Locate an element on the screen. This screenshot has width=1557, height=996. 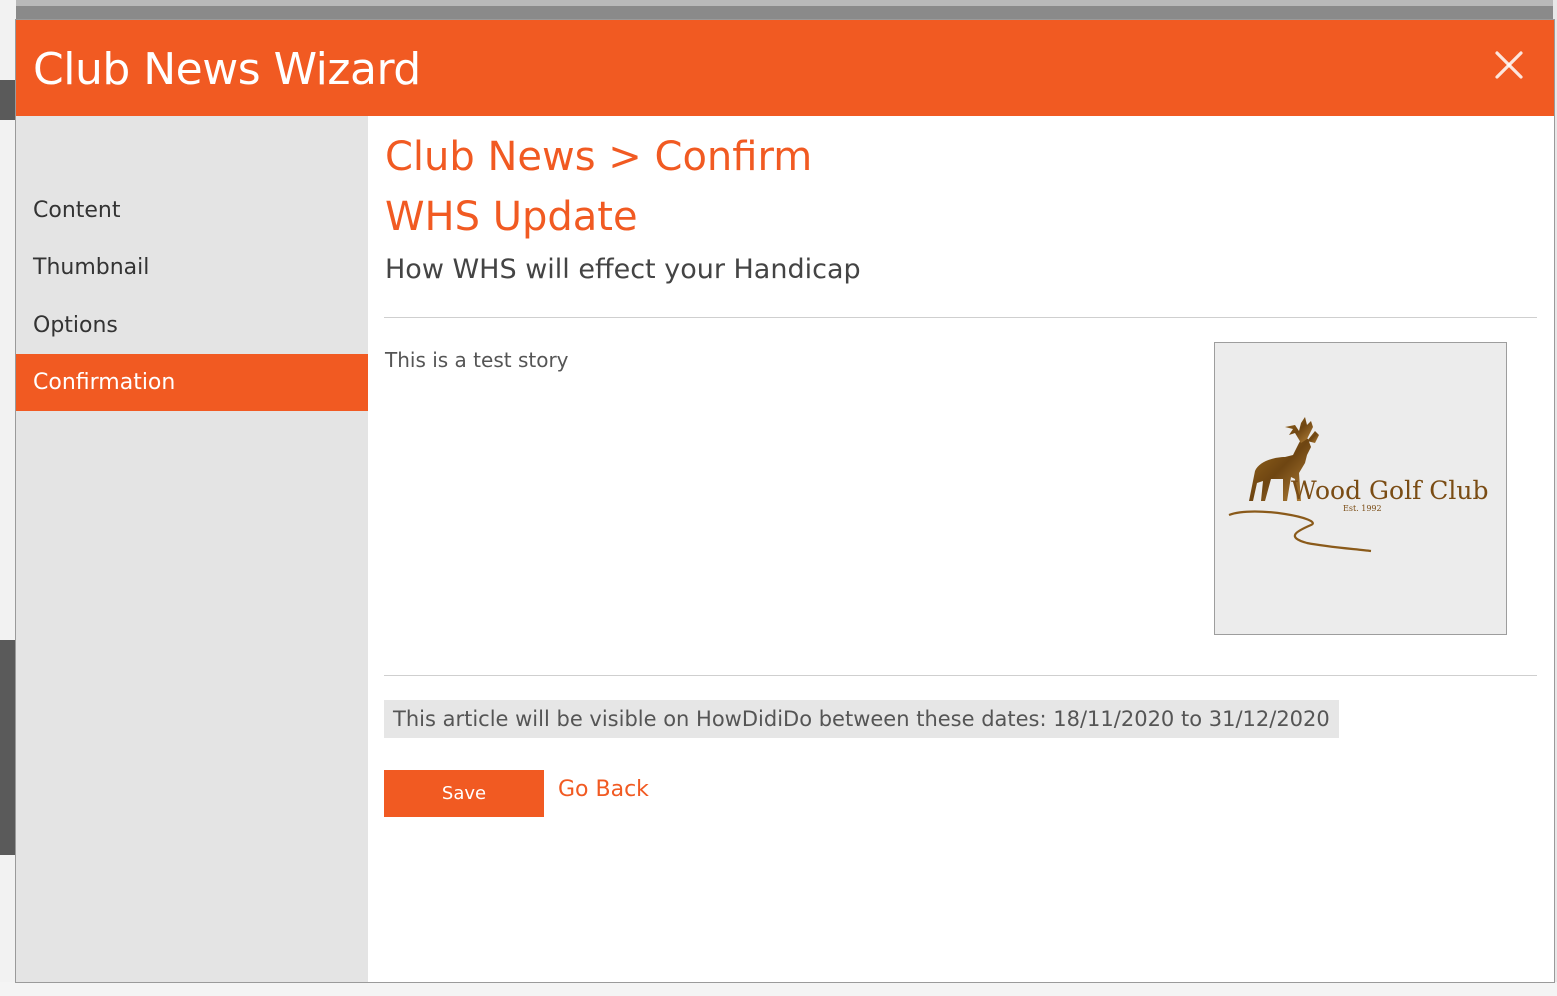
close-button is located at coordinates (1509, 65).